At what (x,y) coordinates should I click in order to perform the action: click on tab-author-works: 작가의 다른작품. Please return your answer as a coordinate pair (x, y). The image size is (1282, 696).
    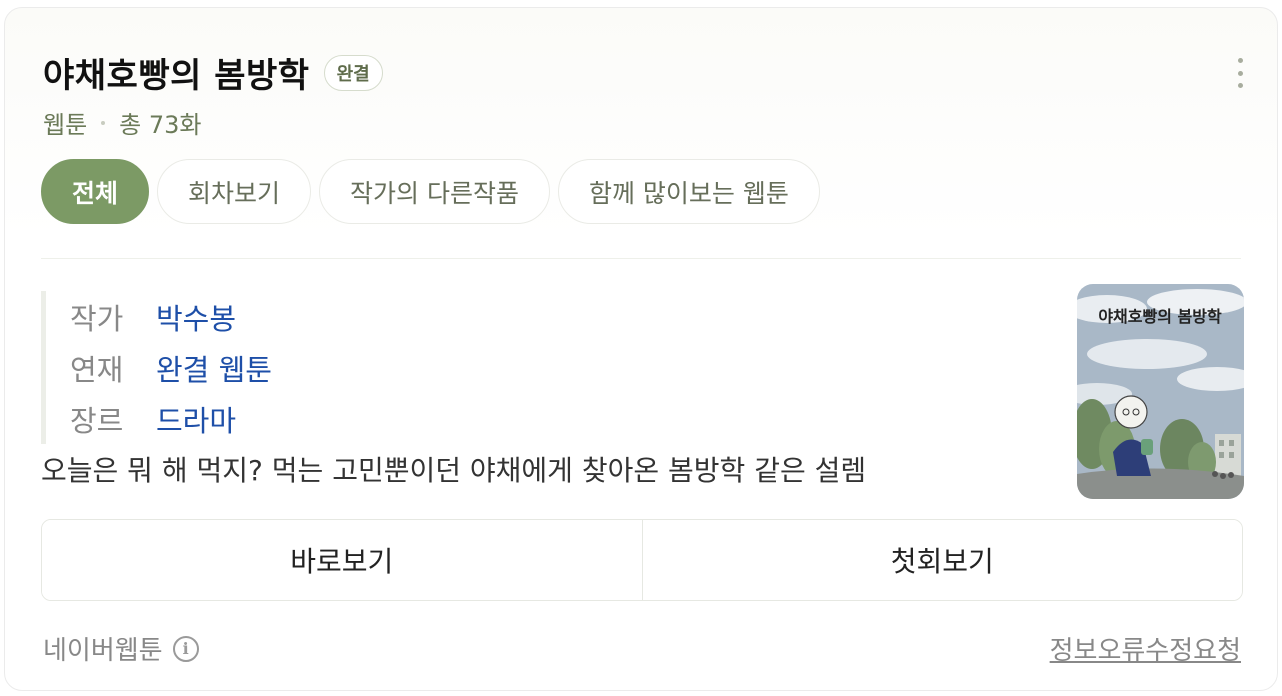
    Looking at the image, I should click on (434, 191).